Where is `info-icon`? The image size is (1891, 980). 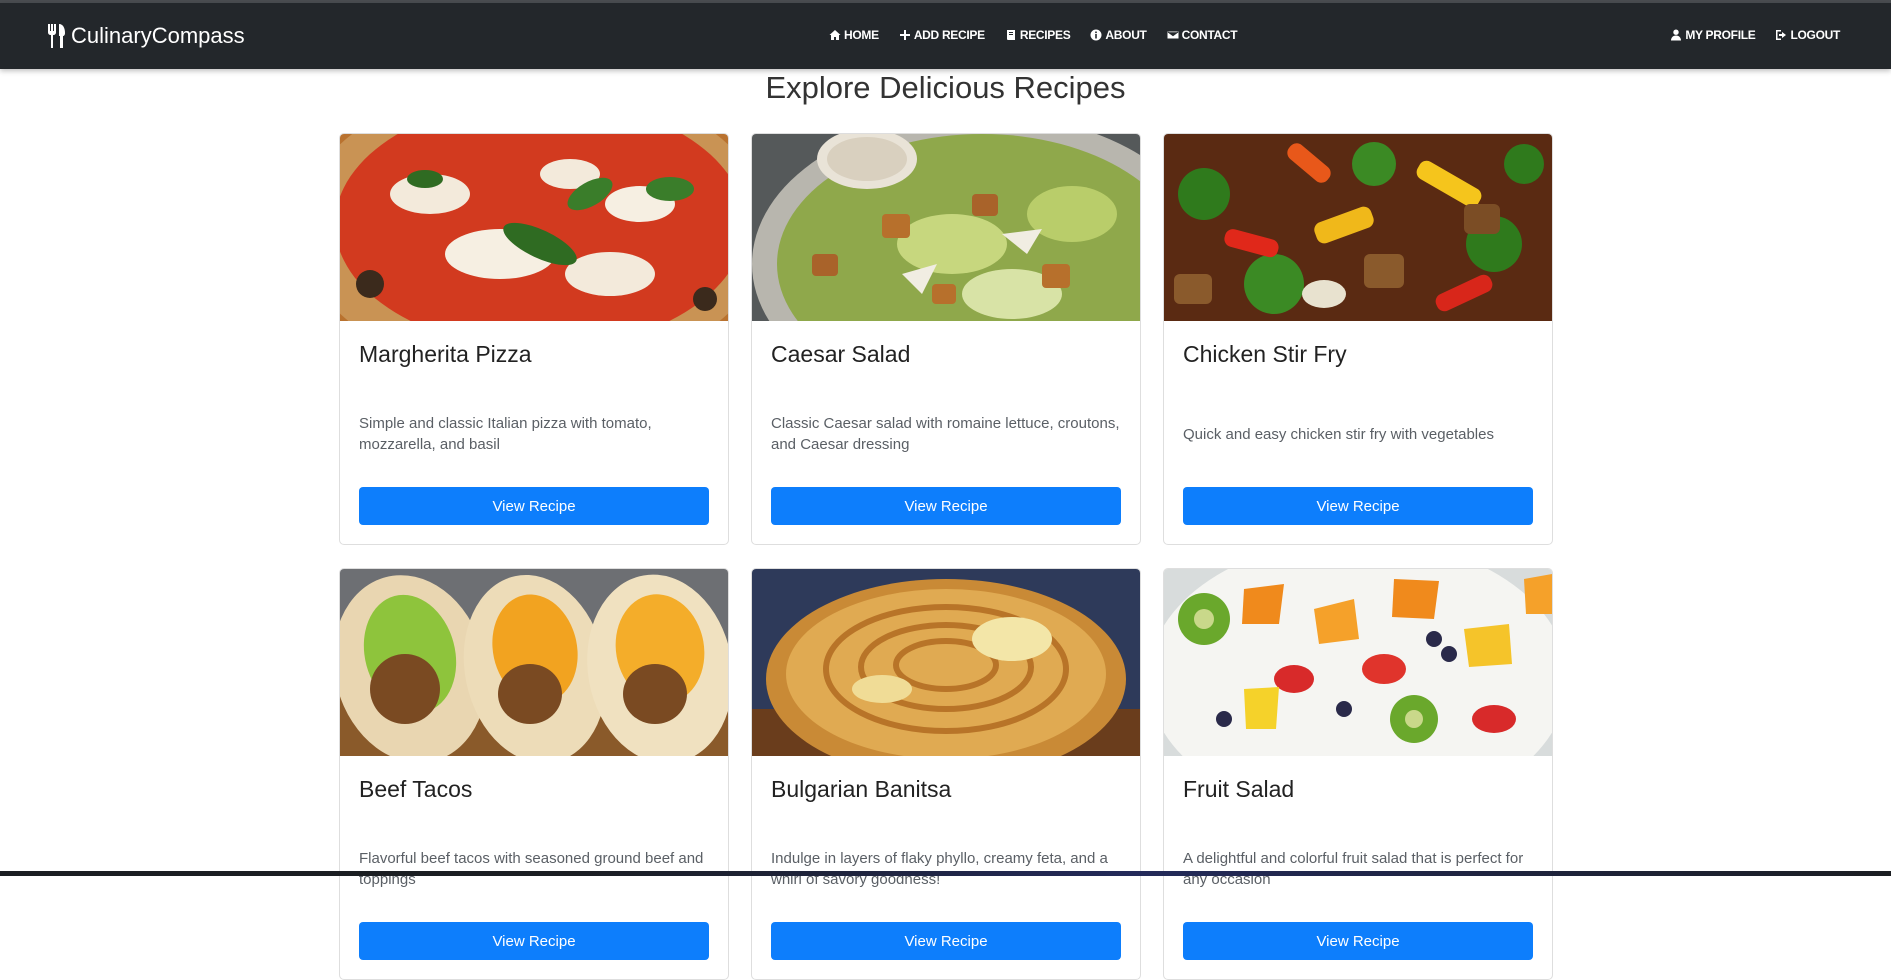 info-icon is located at coordinates (1096, 35).